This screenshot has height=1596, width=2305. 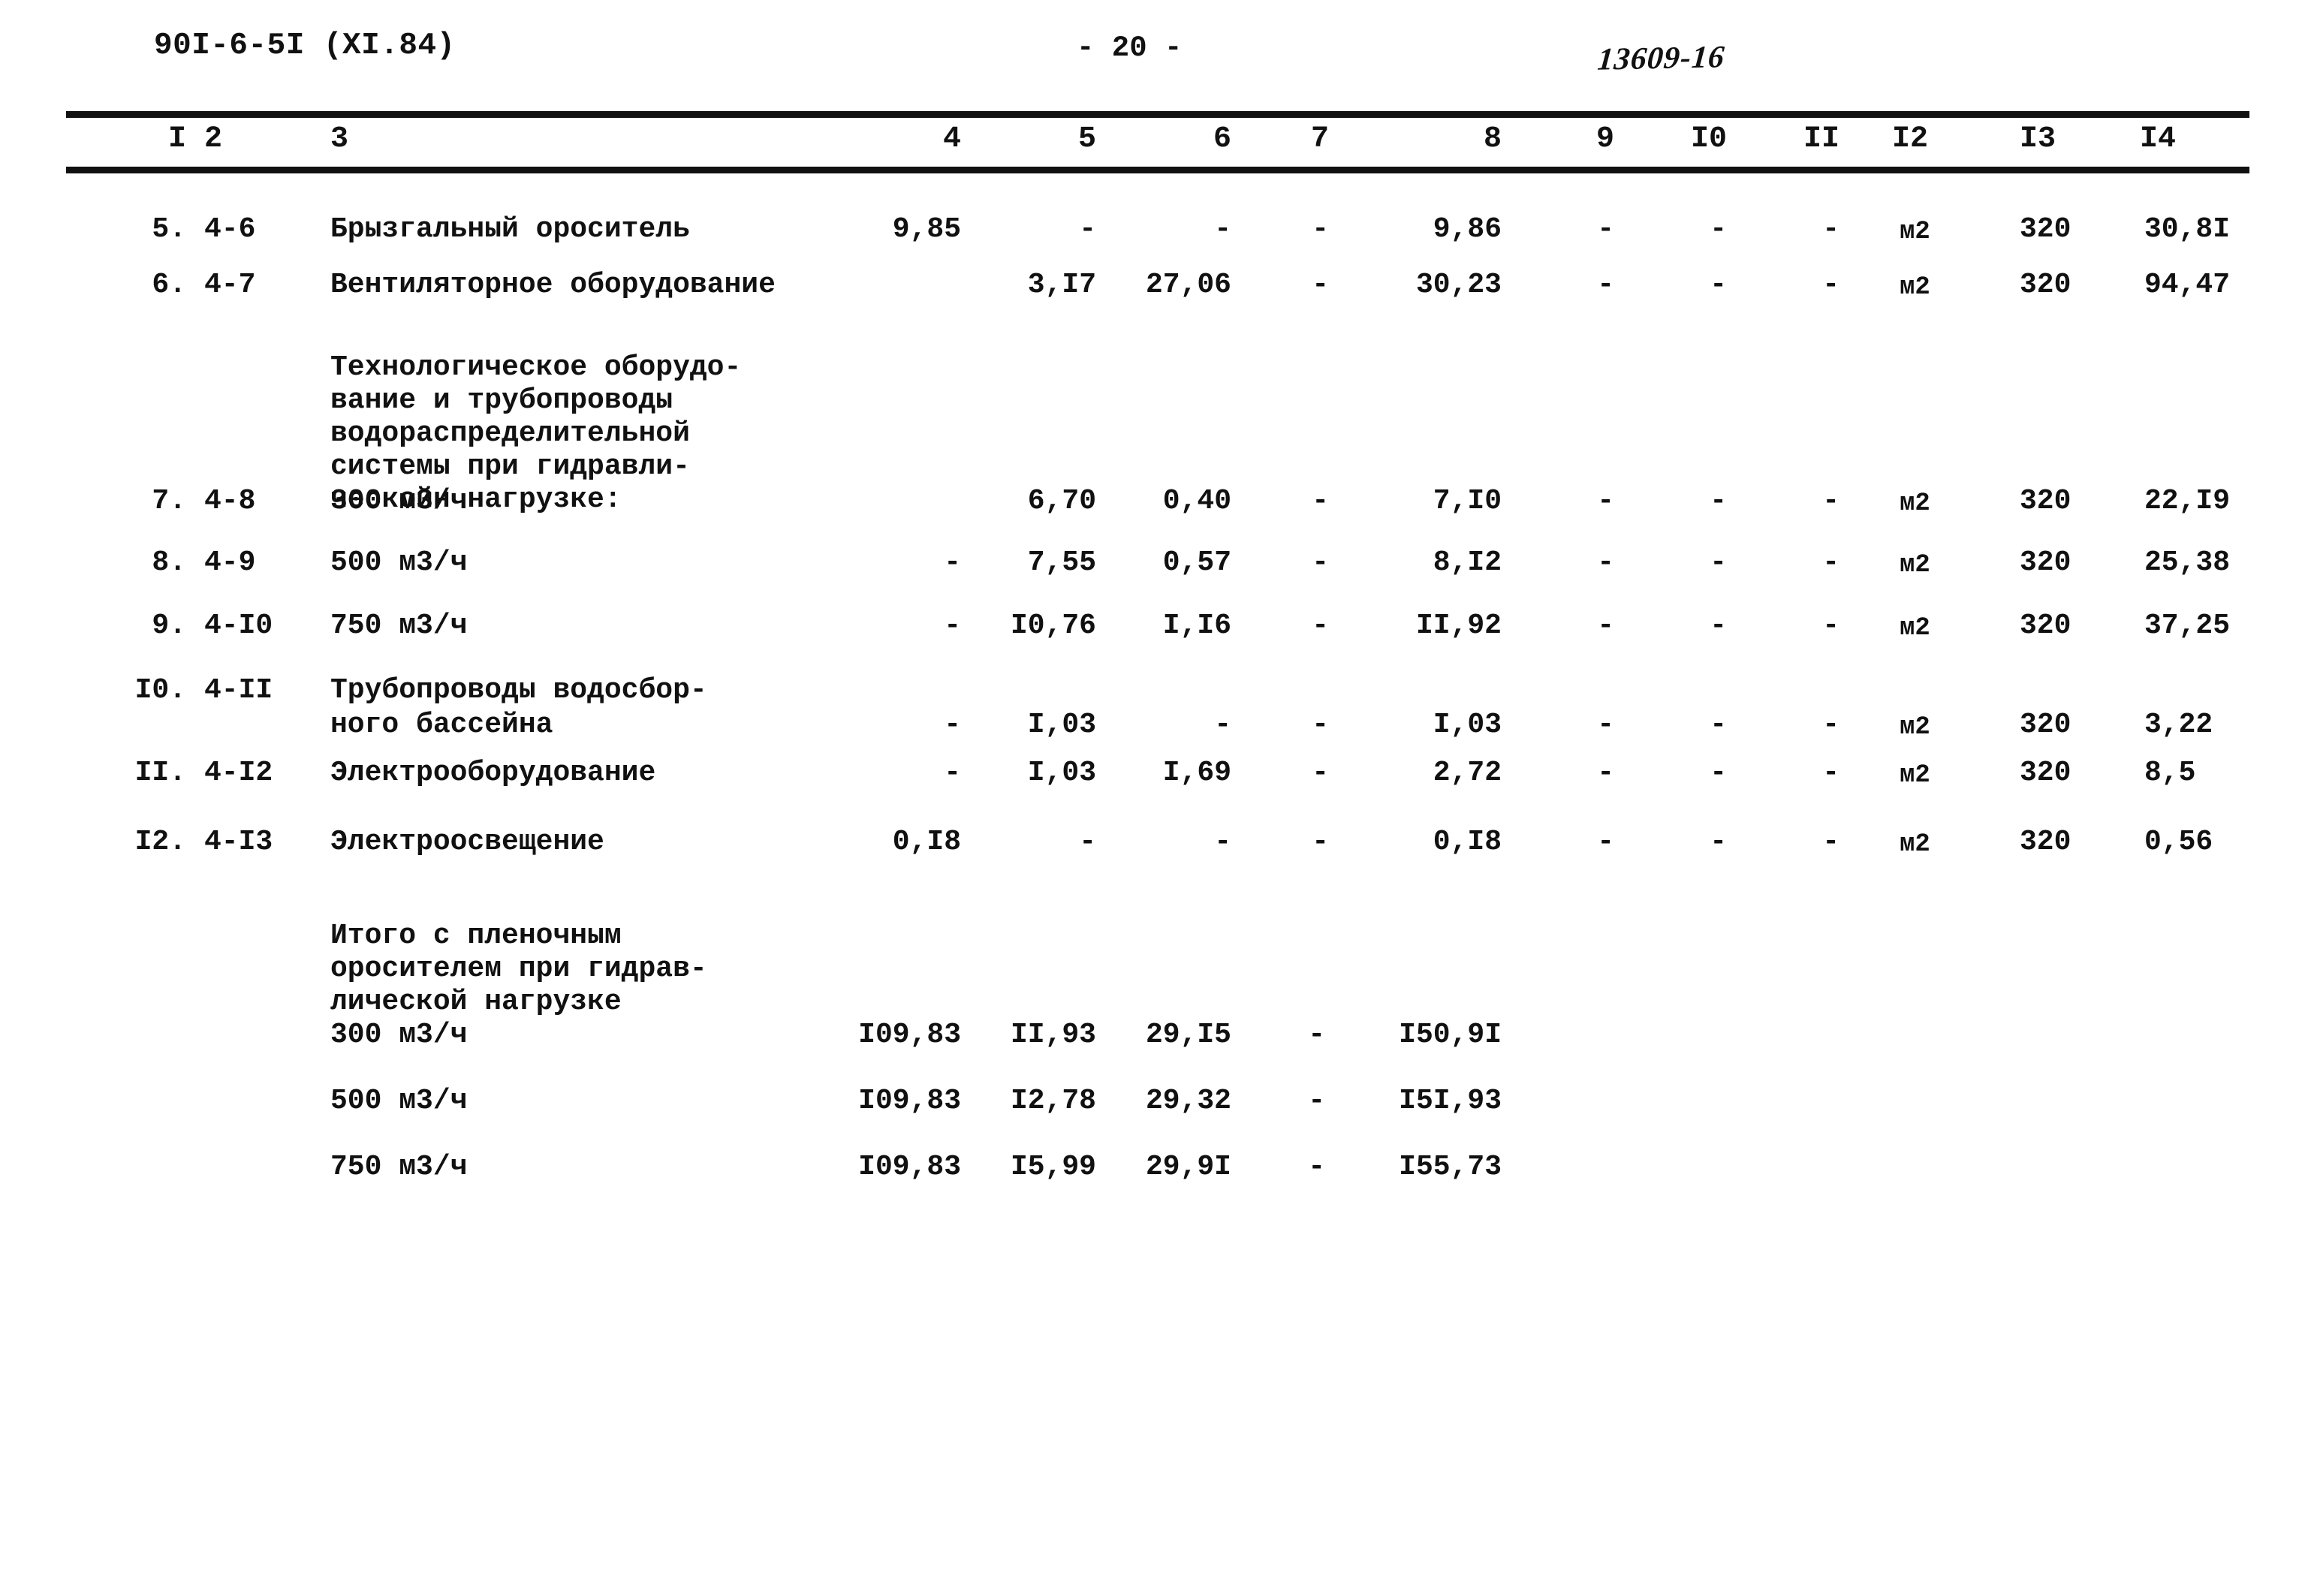 I want to click on row-code: 4-8, so click(x=230, y=501).